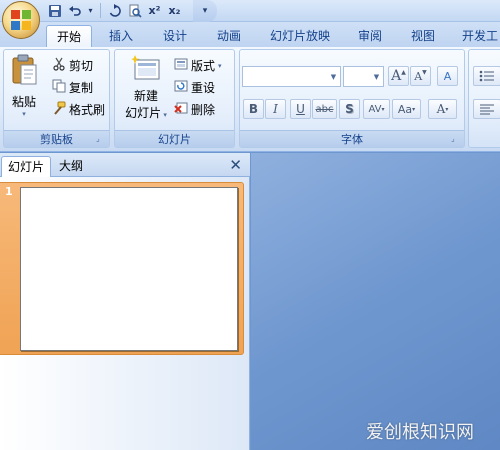  Describe the element at coordinates (456, 139) in the screenshot. I see `font-dialog-launcher-icon: ⌟` at that location.